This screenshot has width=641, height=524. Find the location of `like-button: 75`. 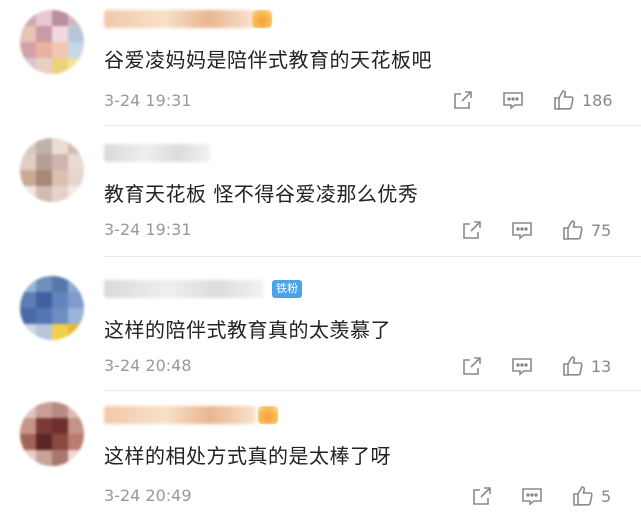

like-button: 75 is located at coordinates (586, 230).